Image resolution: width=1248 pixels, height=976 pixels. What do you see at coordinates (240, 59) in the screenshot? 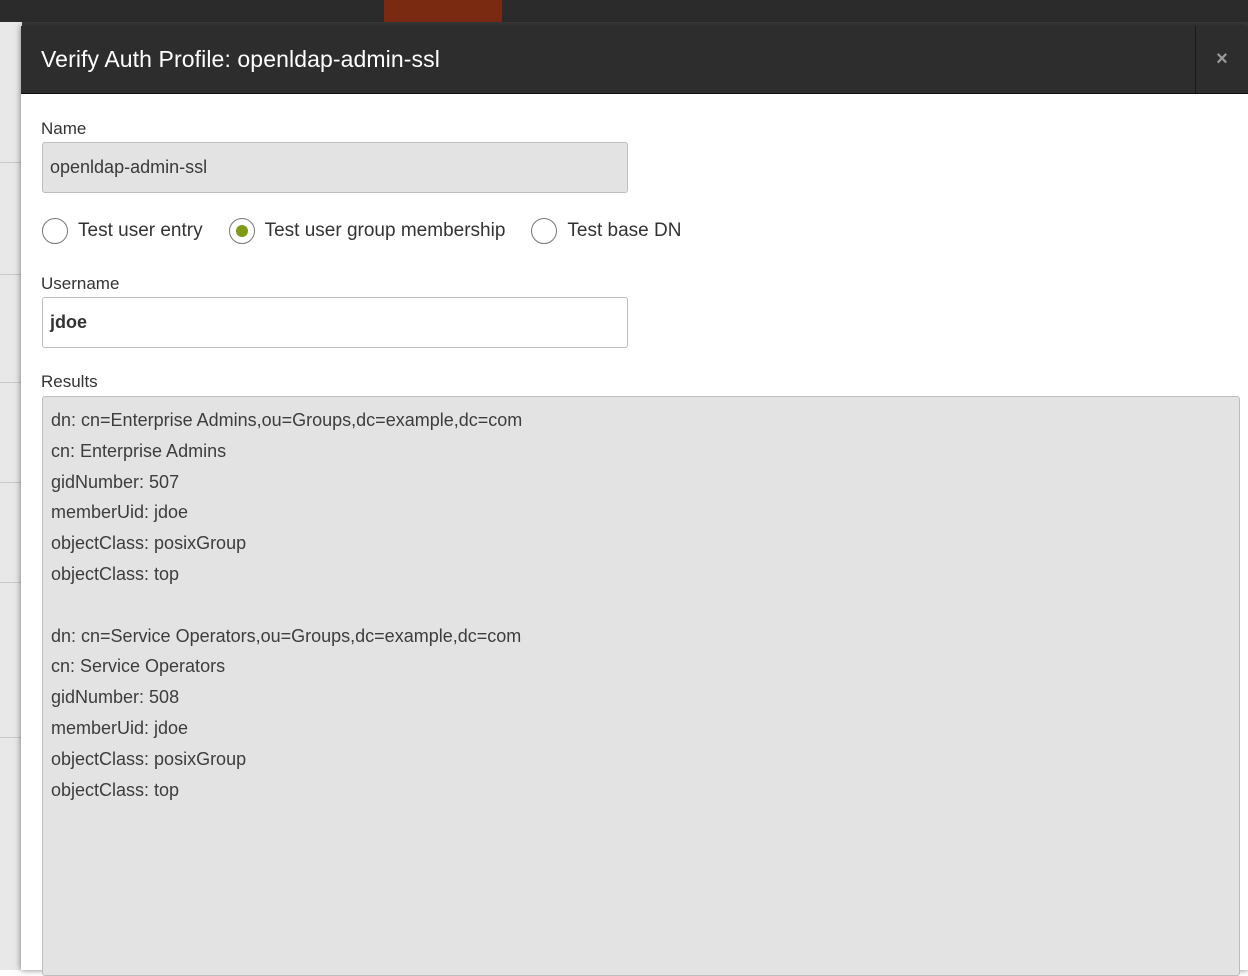
I see `dialog-title: Verify Auth Profile: openldap-admin-ssl` at bounding box center [240, 59].